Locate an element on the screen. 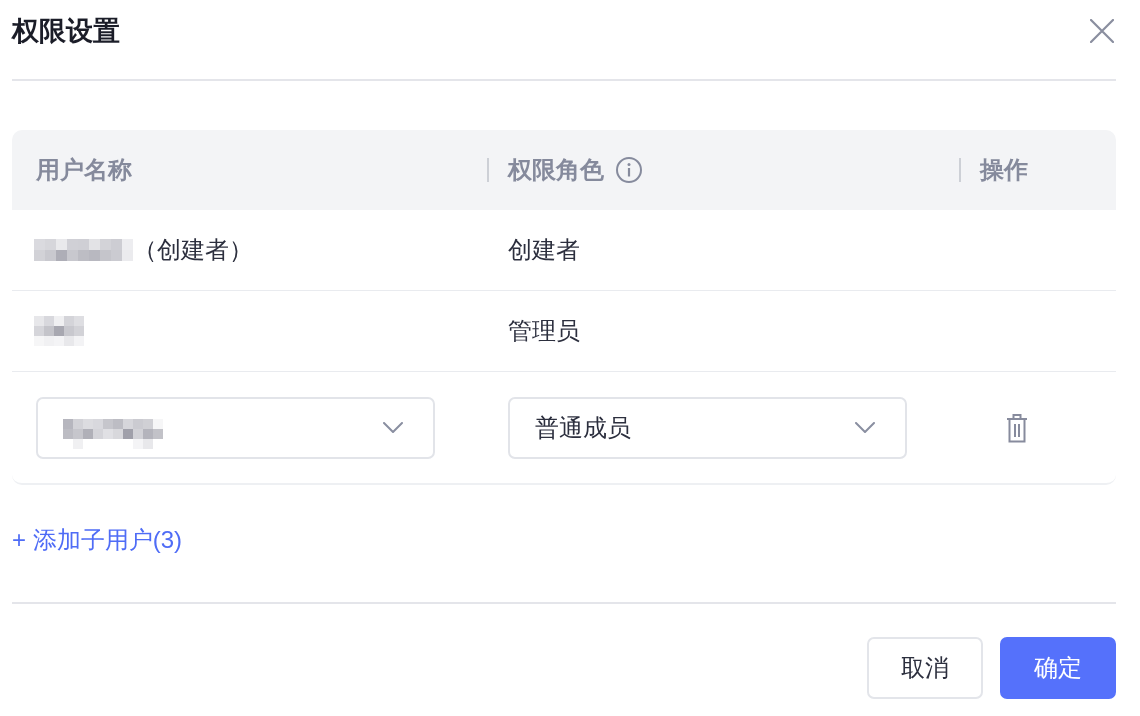  close-icon is located at coordinates (1102, 31).